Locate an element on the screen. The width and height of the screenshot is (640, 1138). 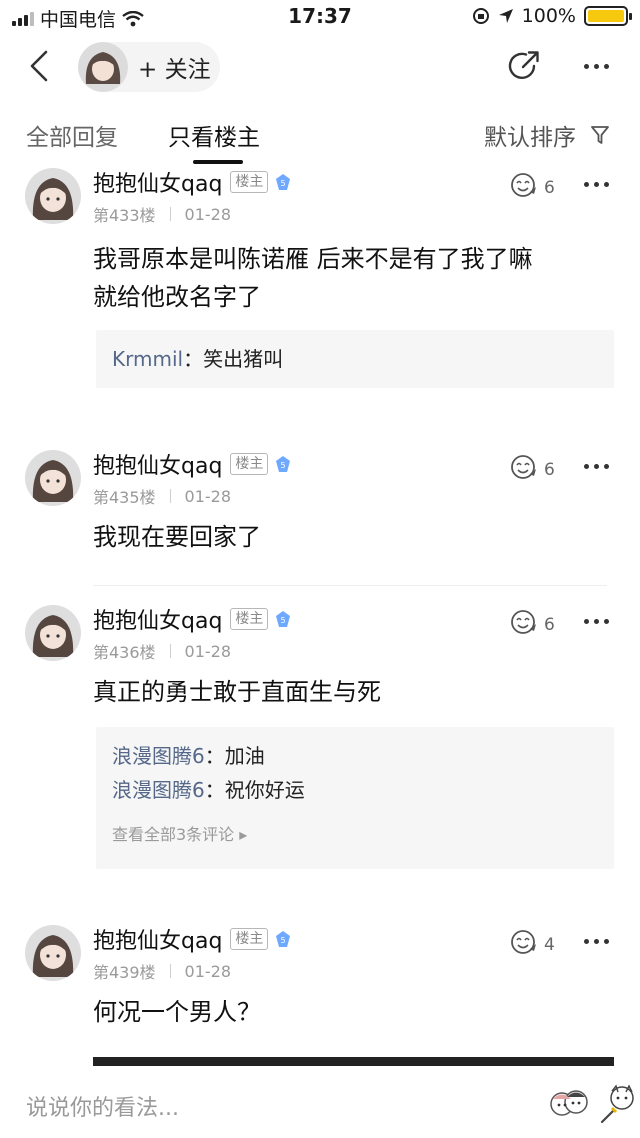
reply-box: 浪漫图腾6：加油 浪漫图腾6：祝你好运 查看全部3条评论 ▸ is located at coordinates (355, 798).